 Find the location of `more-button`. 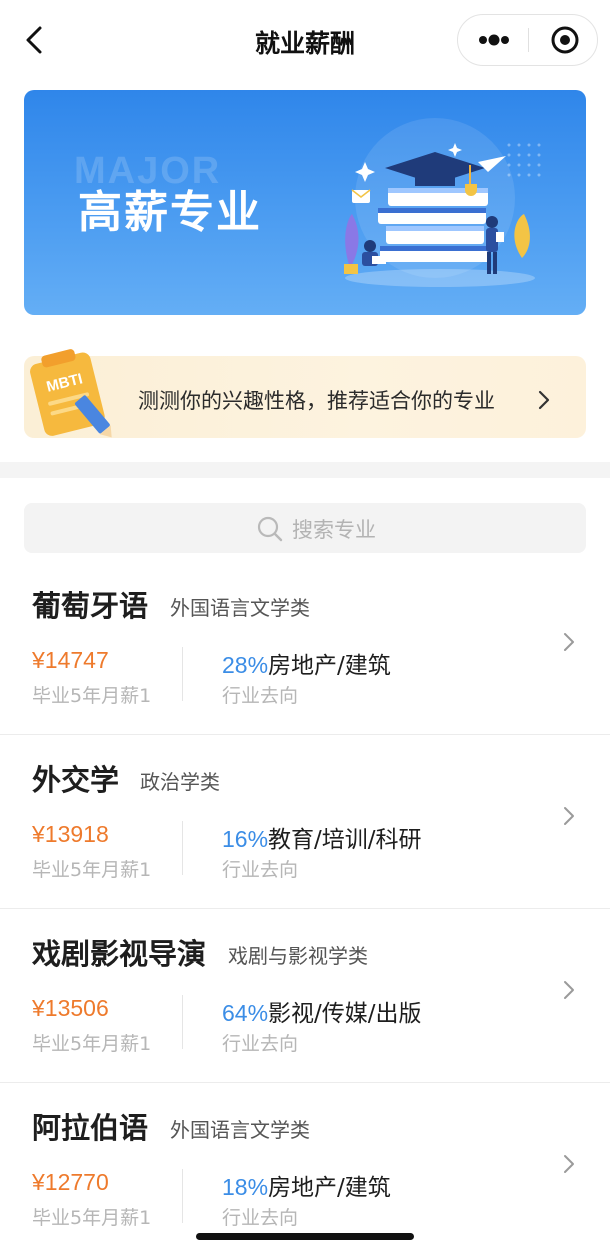

more-button is located at coordinates (493, 40).